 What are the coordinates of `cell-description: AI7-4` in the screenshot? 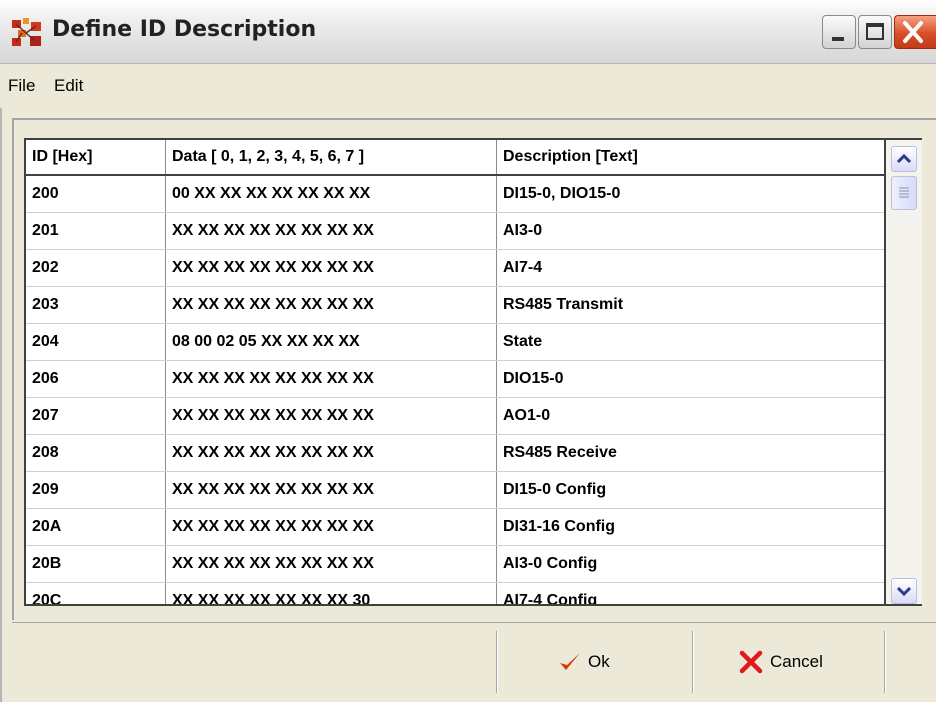 It's located at (690, 268).